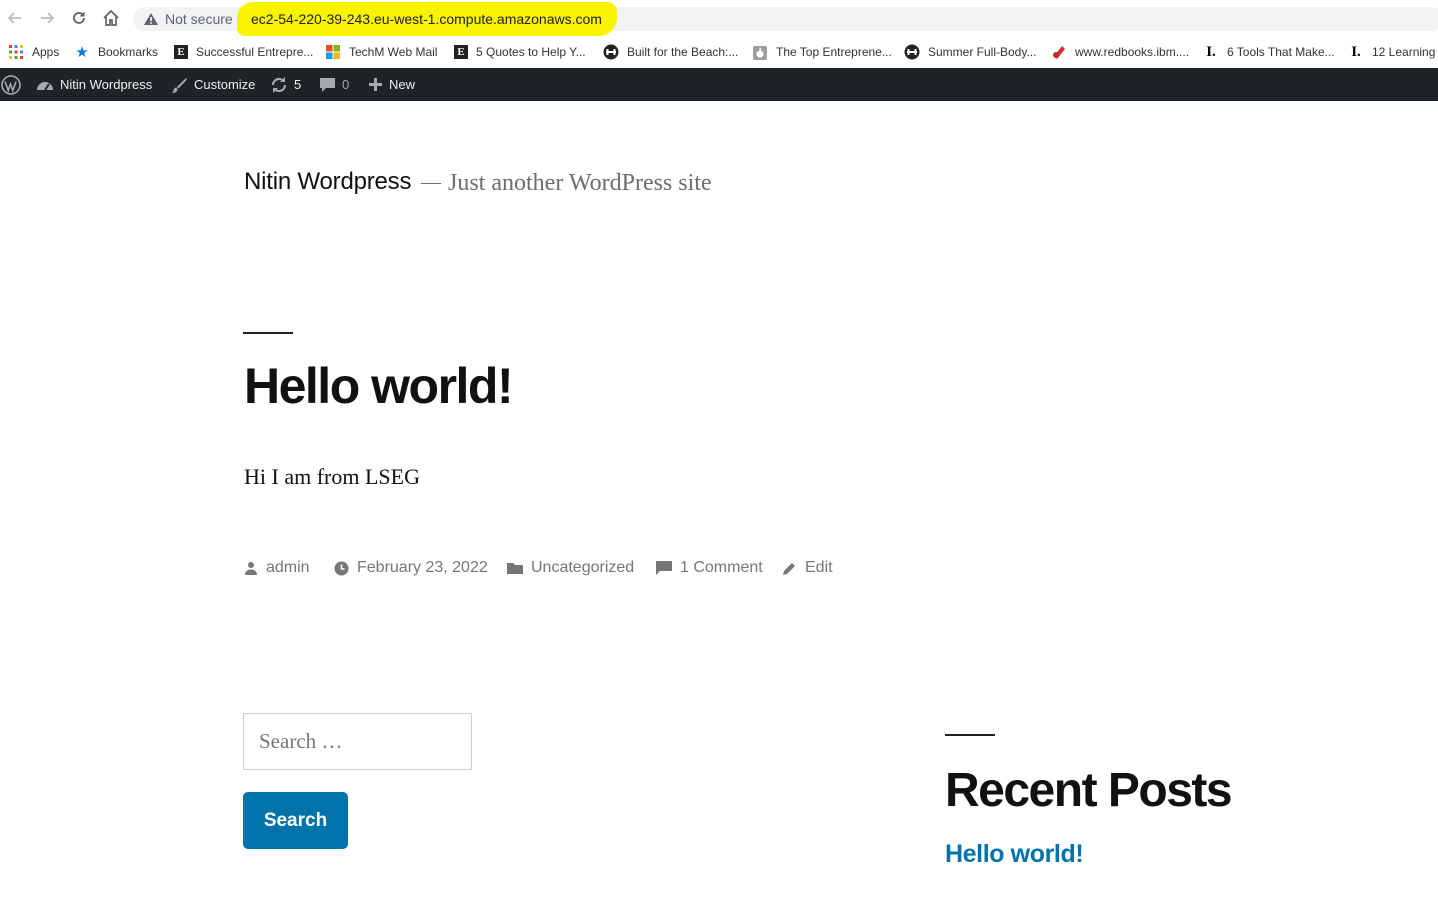  What do you see at coordinates (664, 568) in the screenshot?
I see `comment-icon` at bounding box center [664, 568].